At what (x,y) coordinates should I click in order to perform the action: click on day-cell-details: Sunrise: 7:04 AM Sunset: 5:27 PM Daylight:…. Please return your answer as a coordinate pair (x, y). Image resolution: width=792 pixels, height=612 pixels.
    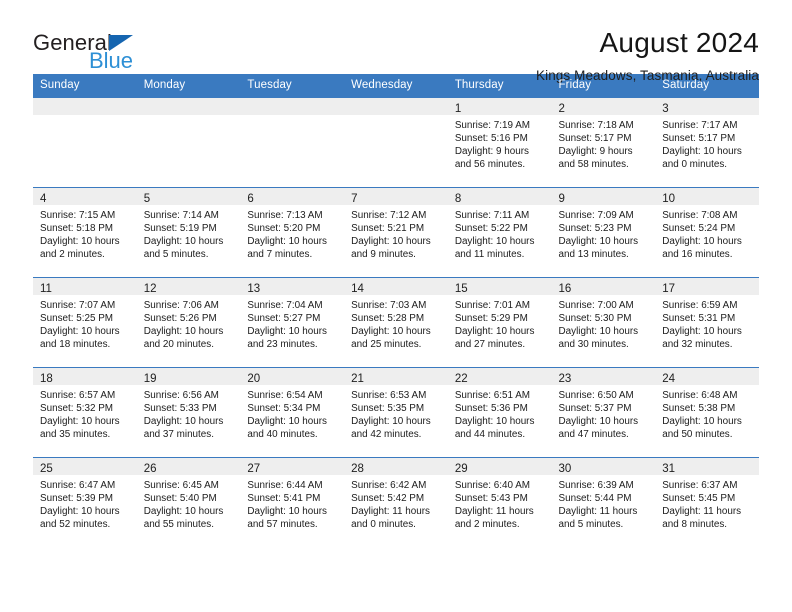
    Looking at the image, I should click on (292, 323).